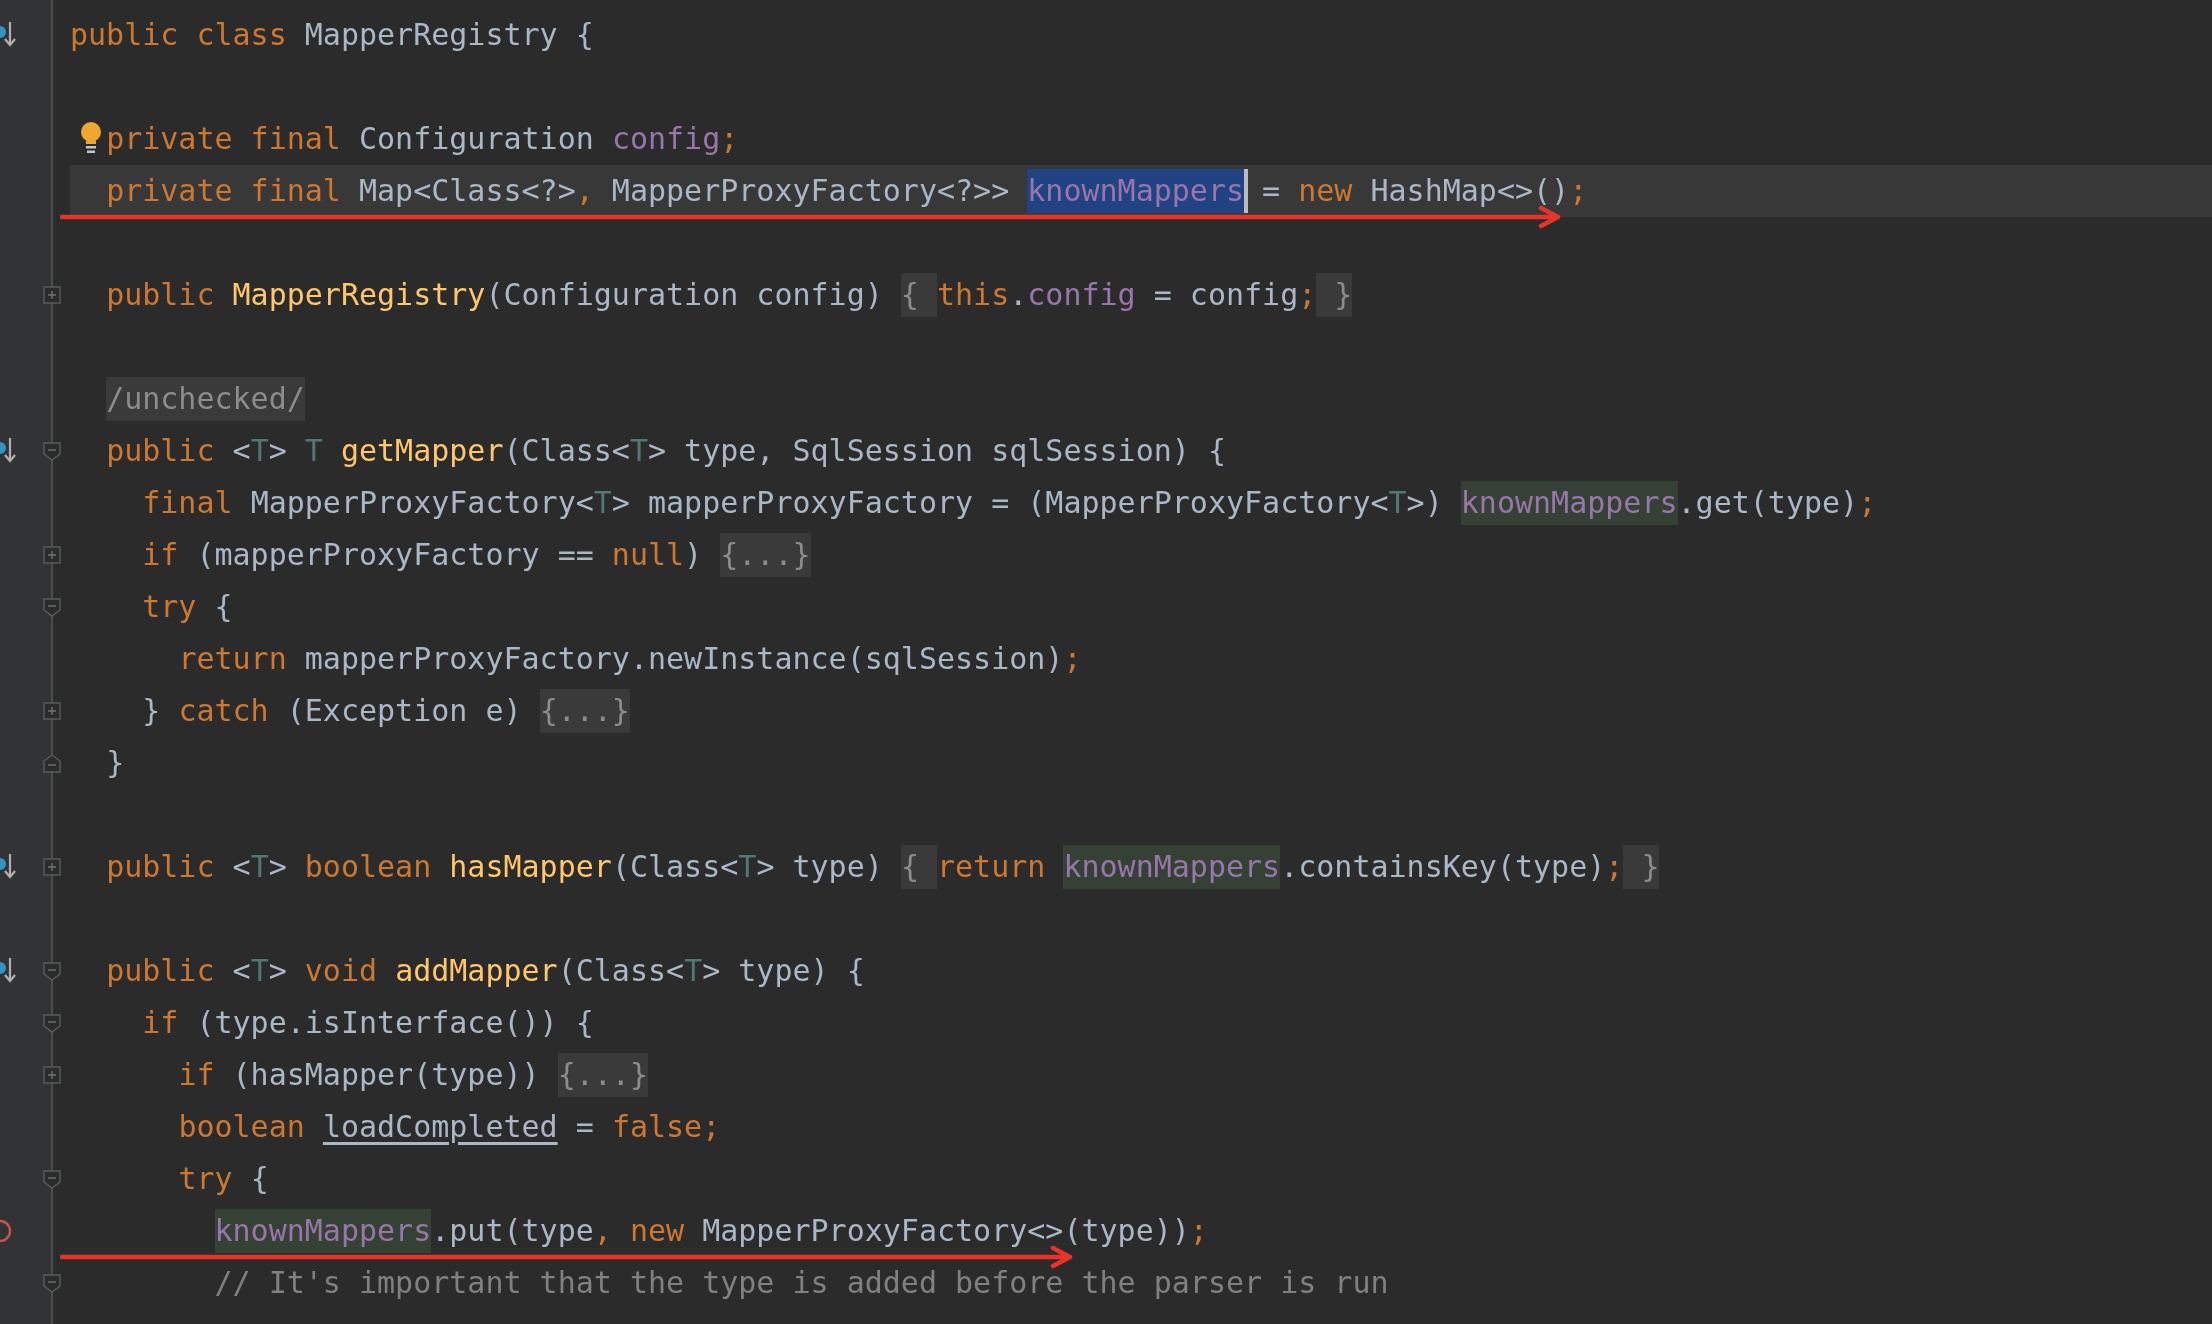 Image resolution: width=2212 pixels, height=1324 pixels. What do you see at coordinates (115, 763) in the screenshot?
I see `code-line: }` at bounding box center [115, 763].